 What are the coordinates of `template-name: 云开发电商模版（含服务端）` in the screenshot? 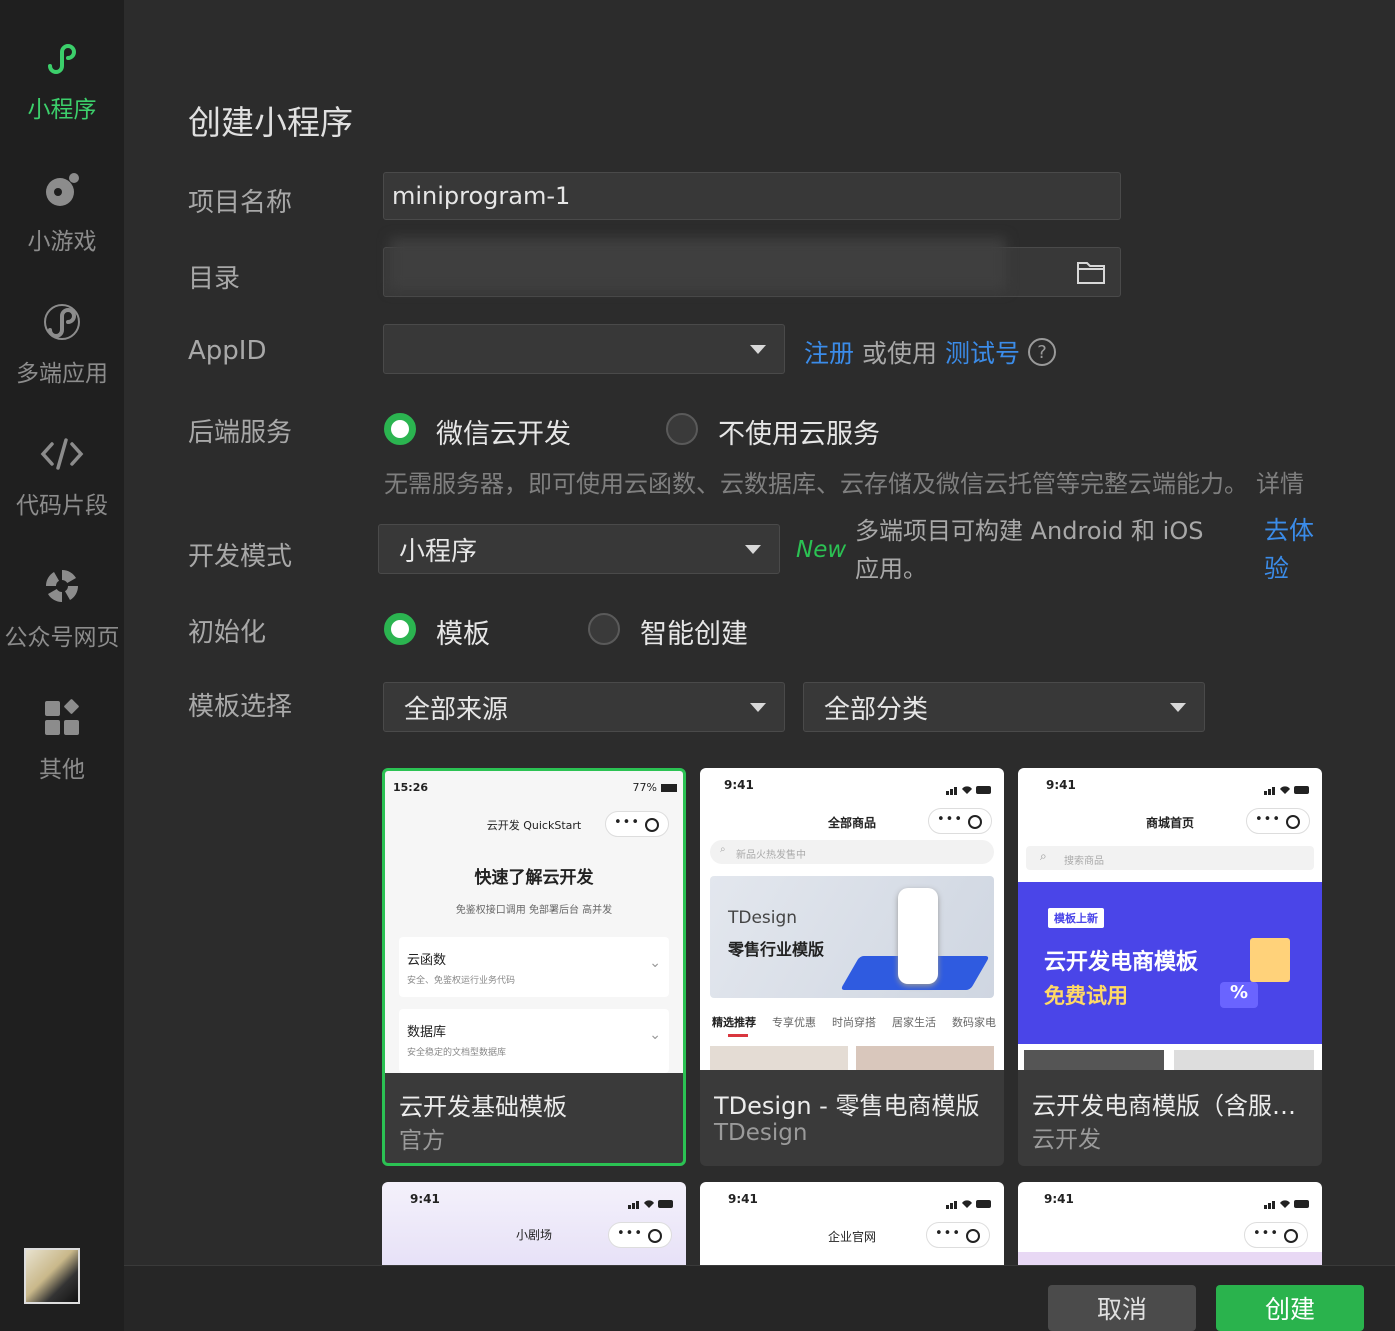 It's located at (1169, 1106).